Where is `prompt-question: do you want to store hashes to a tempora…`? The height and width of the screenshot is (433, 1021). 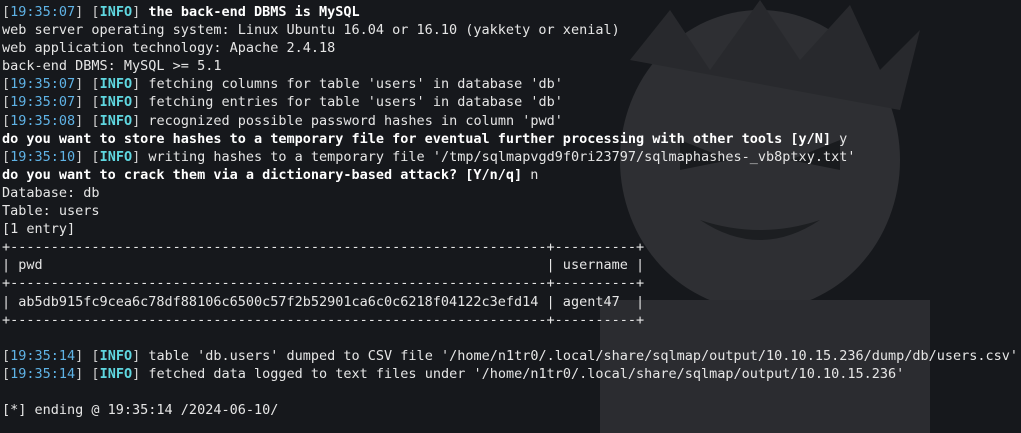
prompt-question: do you want to store hashes to a tempora… is located at coordinates (417, 138).